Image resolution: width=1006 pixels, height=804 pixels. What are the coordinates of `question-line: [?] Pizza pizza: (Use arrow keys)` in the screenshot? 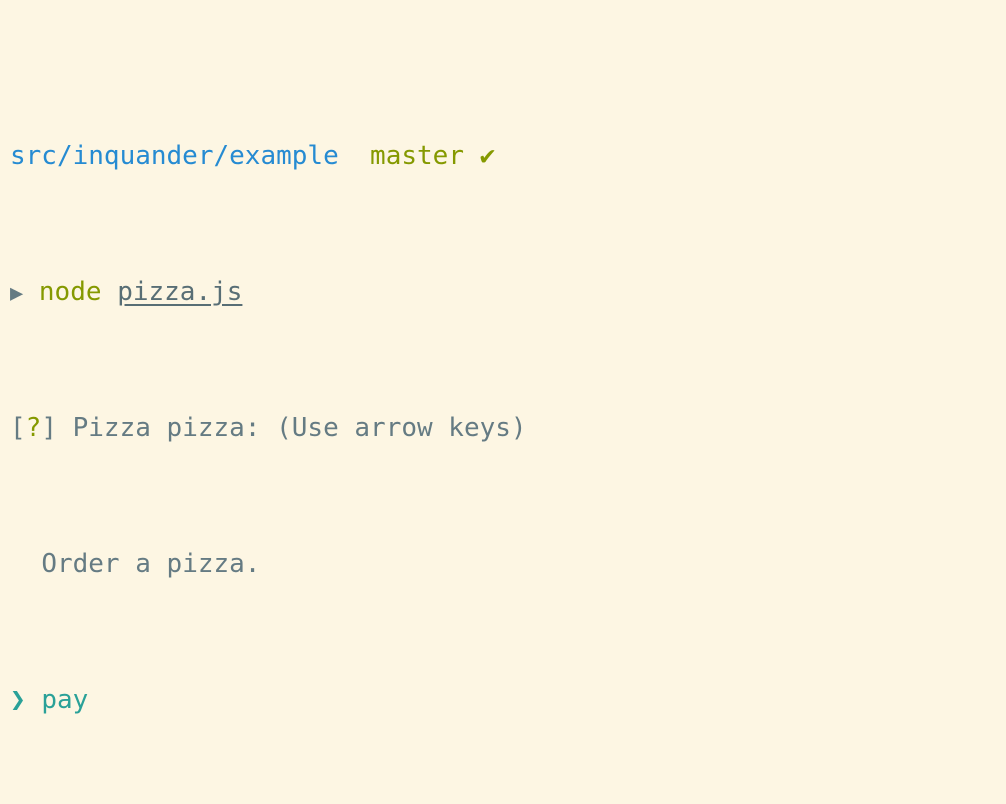 It's located at (508, 428).